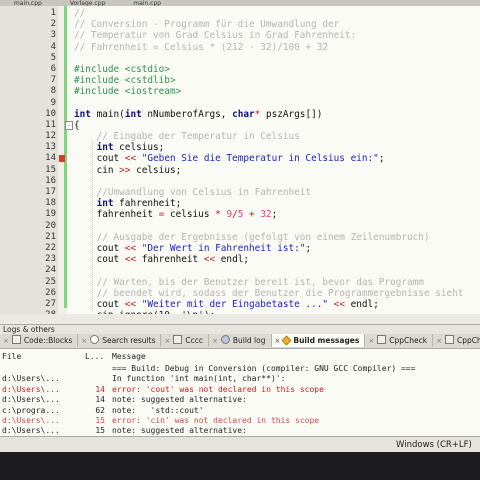 The width and height of the screenshot is (480, 480). I want to click on fold-toggle-icon: -, so click(69, 125).